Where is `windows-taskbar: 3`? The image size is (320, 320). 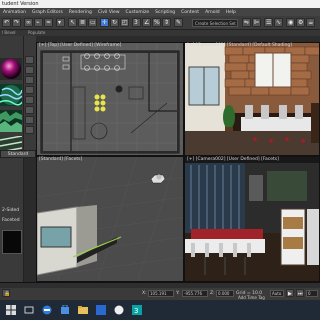
windows-taskbar: 3 is located at coordinates (160, 310).